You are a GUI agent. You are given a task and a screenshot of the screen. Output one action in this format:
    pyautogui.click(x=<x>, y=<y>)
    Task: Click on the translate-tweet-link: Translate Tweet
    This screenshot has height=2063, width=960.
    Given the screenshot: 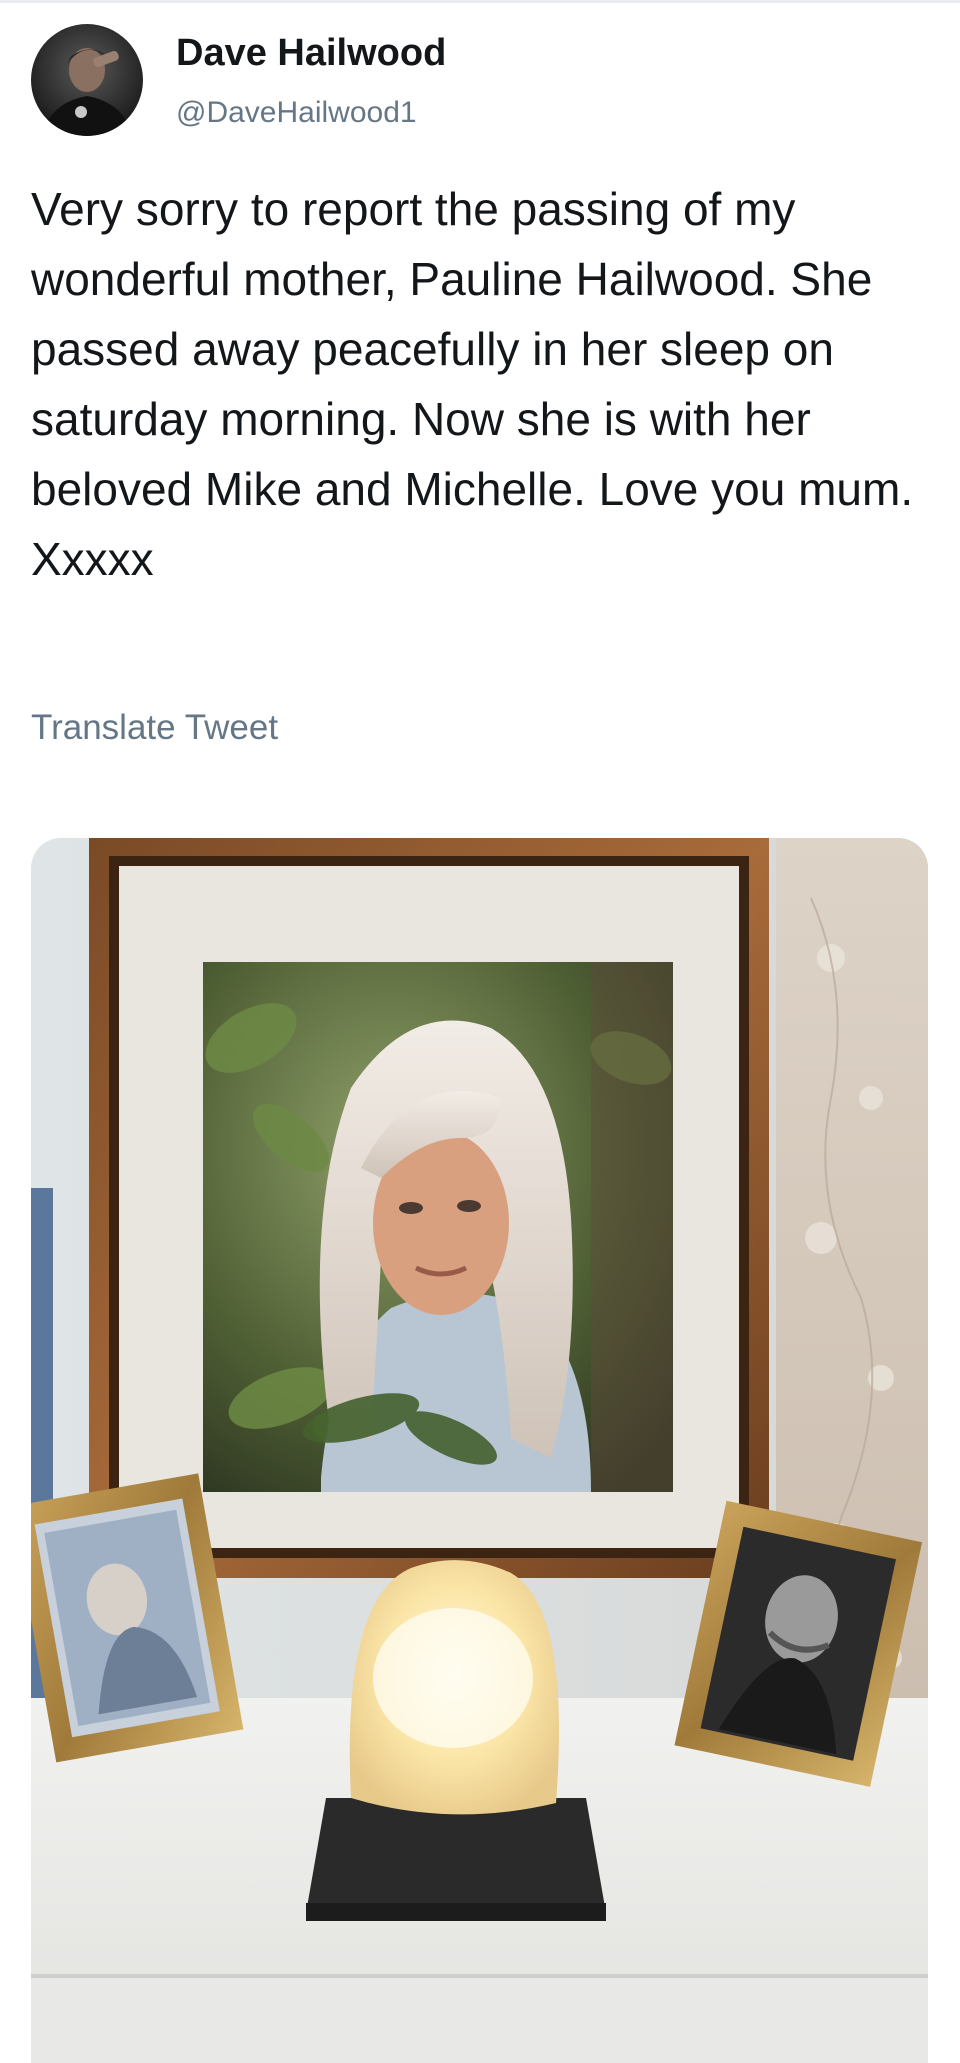 What is the action you would take?
    pyautogui.click(x=154, y=728)
    